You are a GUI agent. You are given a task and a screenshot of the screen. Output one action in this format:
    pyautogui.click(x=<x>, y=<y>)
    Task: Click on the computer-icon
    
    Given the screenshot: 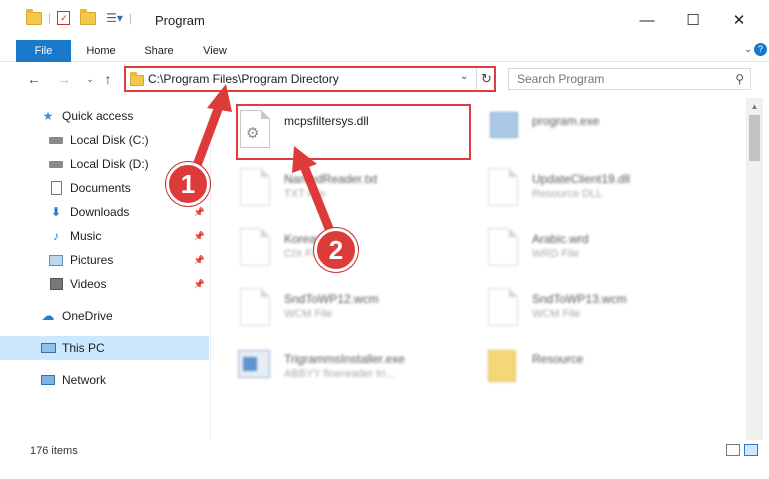 What is the action you would take?
    pyautogui.click(x=48, y=348)
    